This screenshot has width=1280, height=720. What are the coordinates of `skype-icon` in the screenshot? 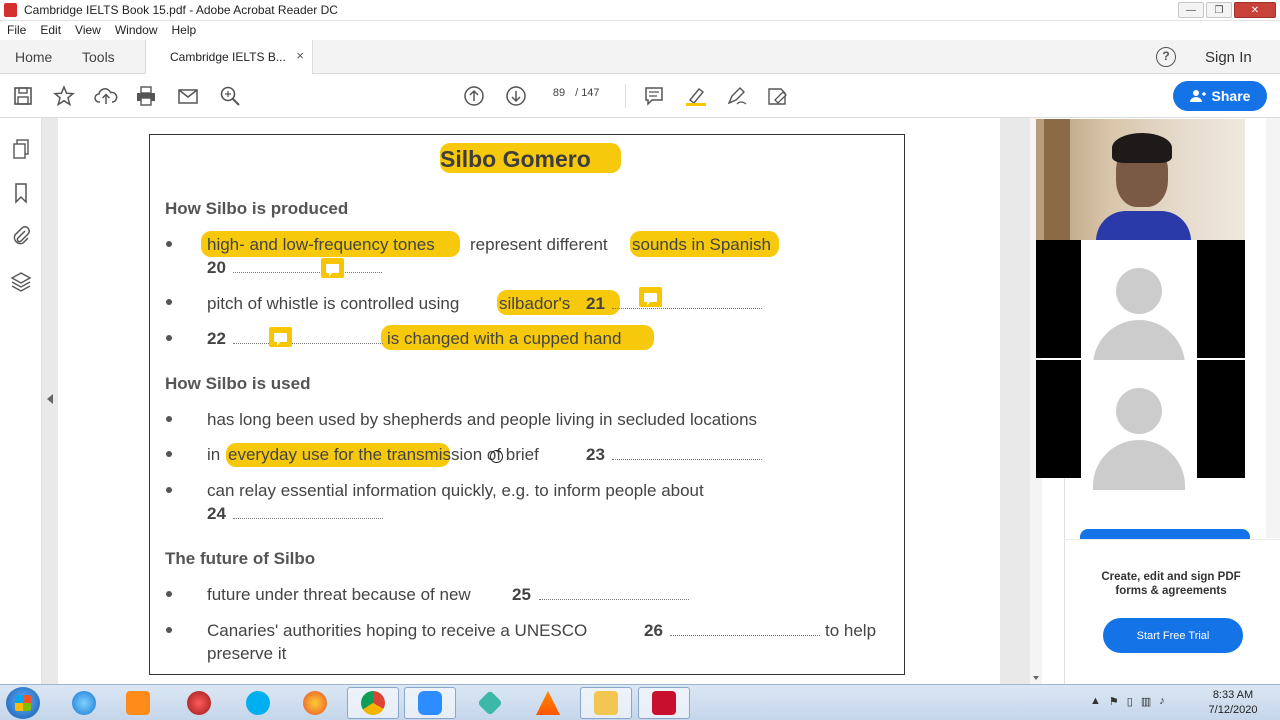 It's located at (258, 703).